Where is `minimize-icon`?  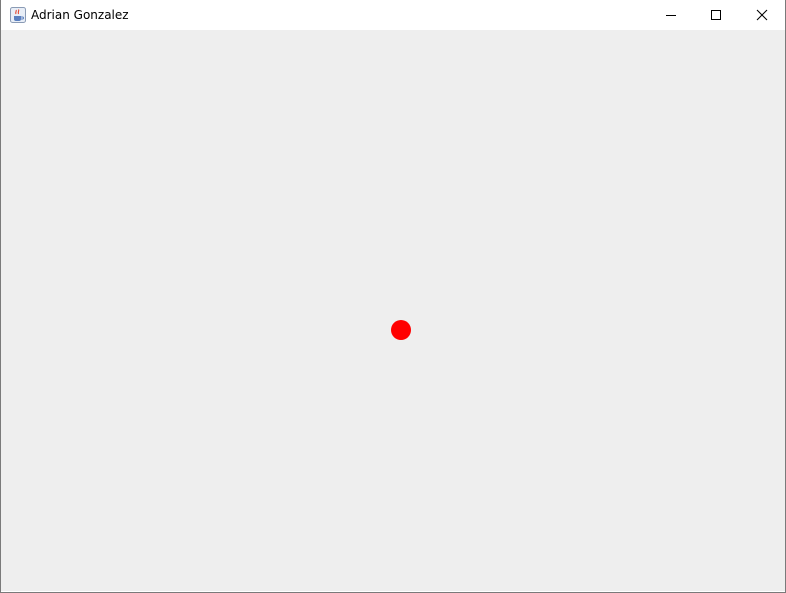
minimize-icon is located at coordinates (671, 15).